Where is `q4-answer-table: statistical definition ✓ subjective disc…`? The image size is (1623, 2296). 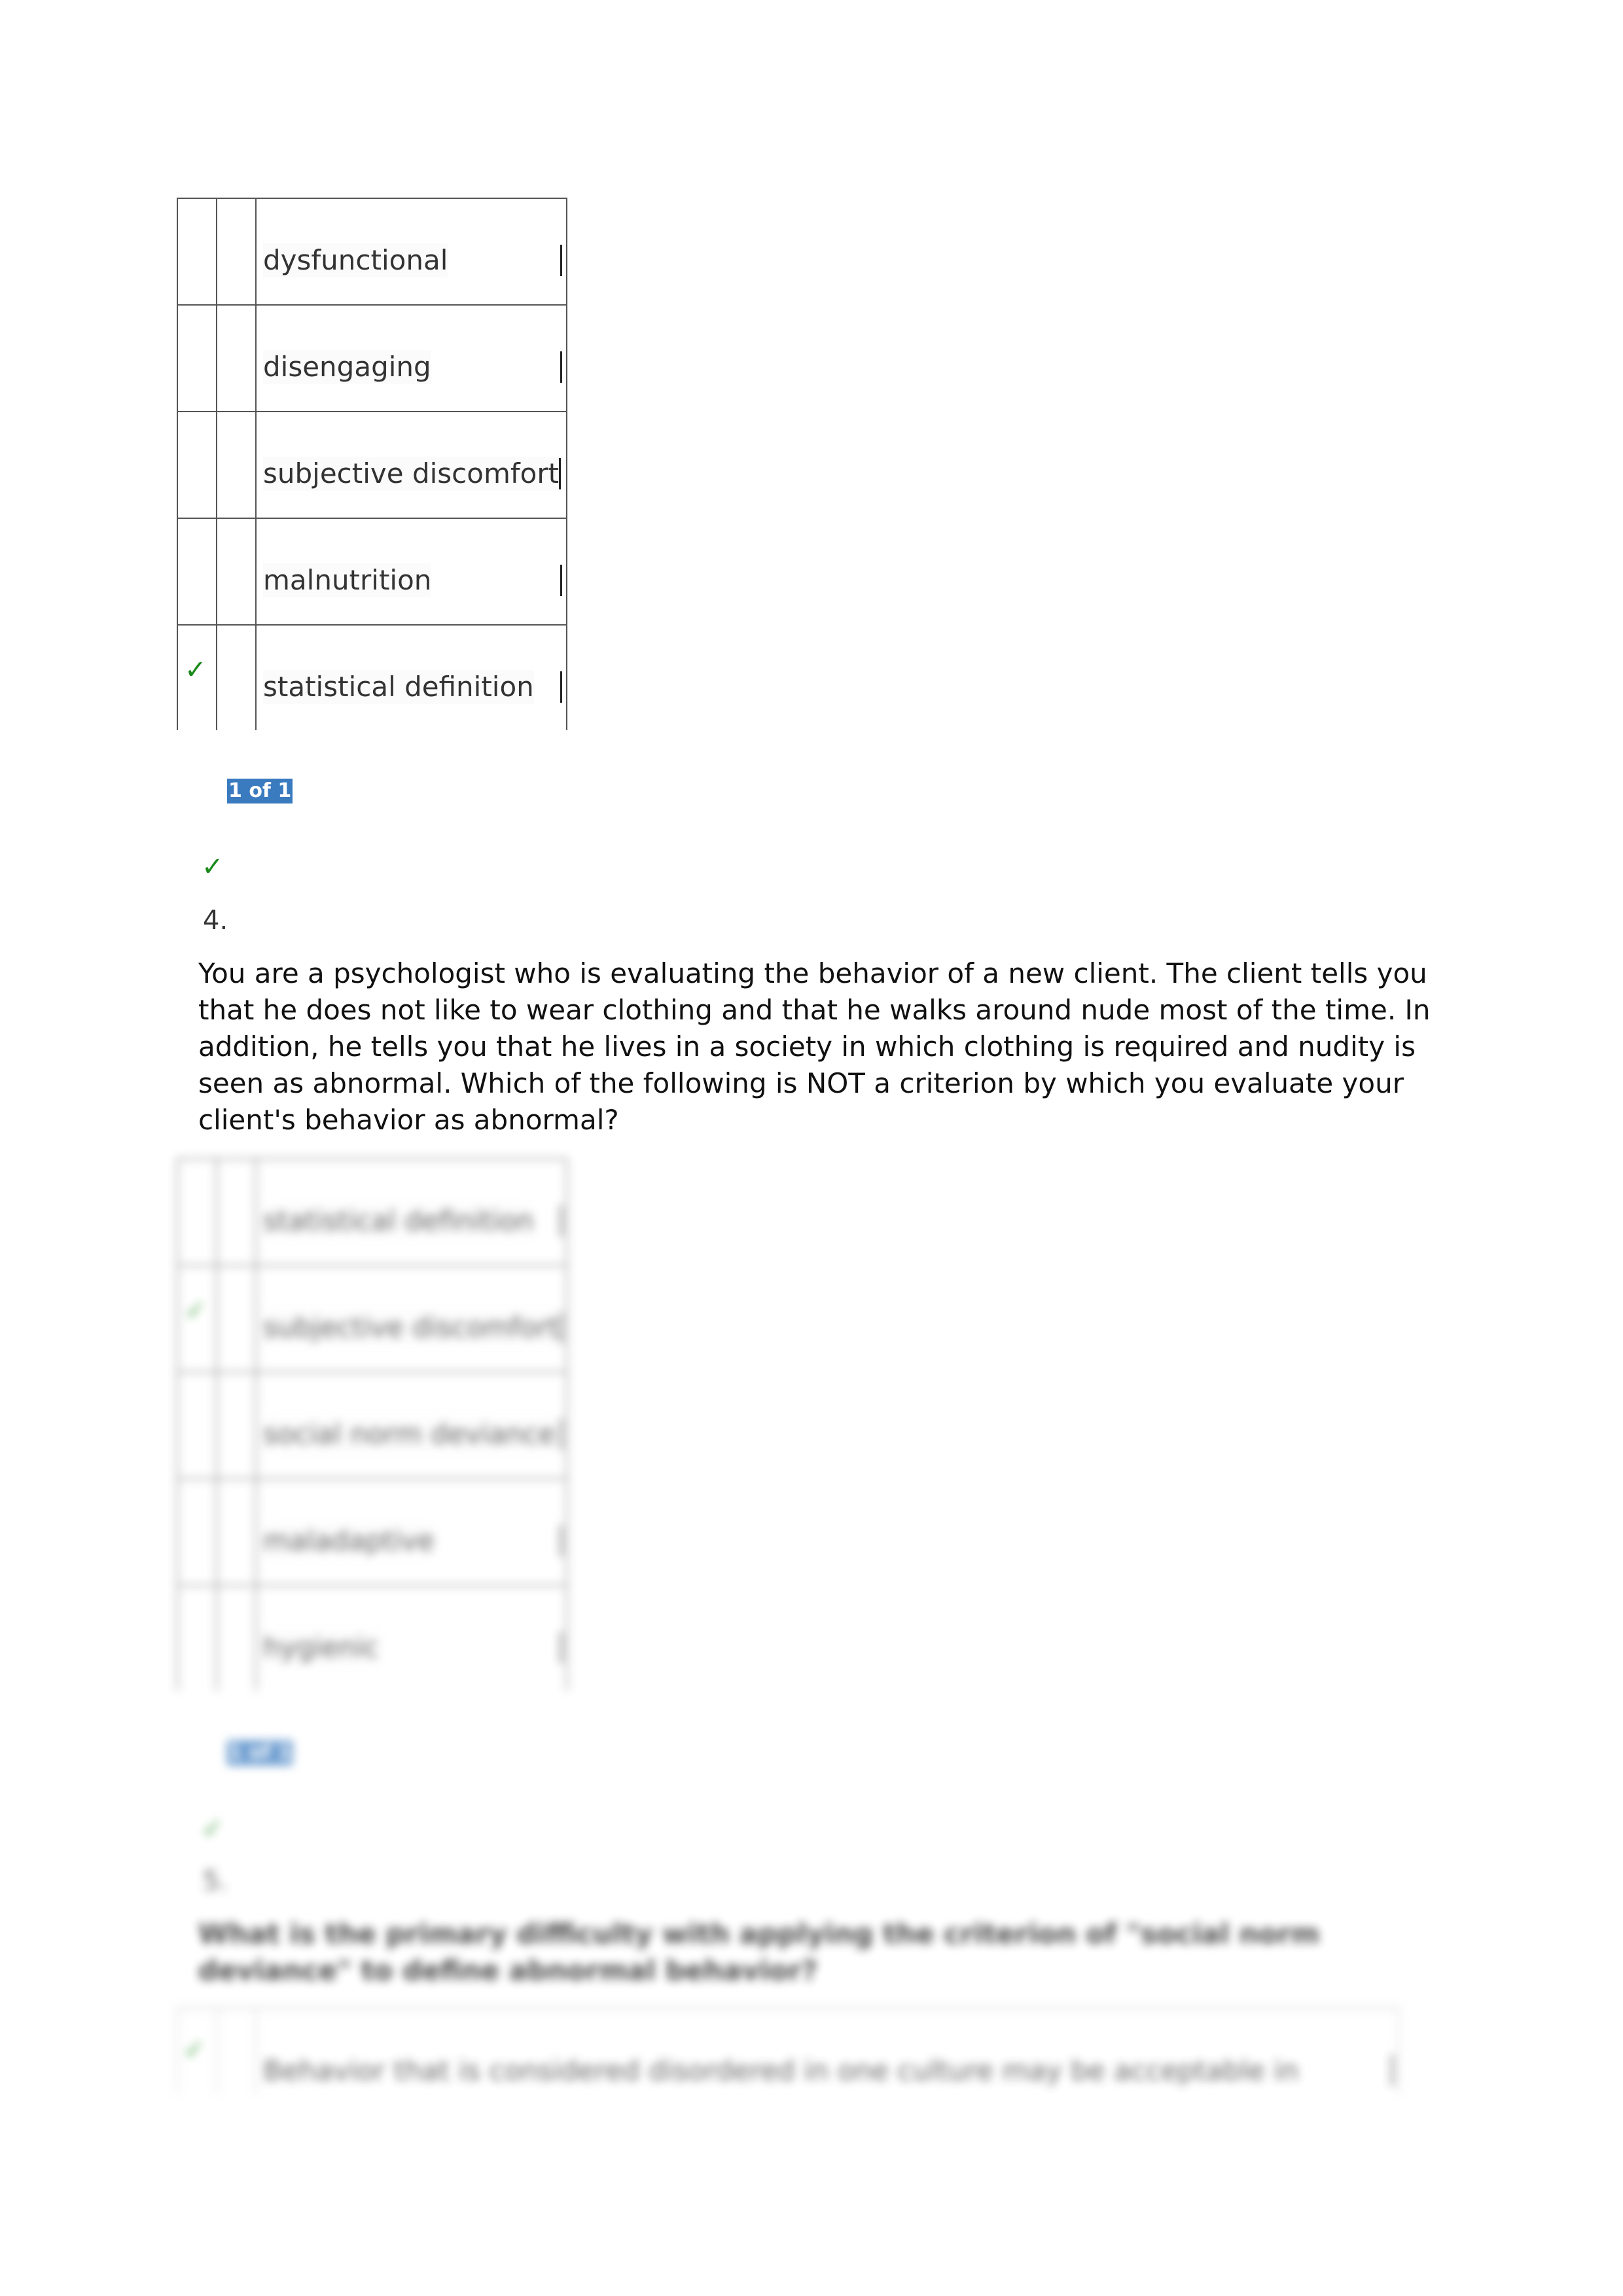 q4-answer-table: statistical definition ✓ subjective disc… is located at coordinates (372, 1424).